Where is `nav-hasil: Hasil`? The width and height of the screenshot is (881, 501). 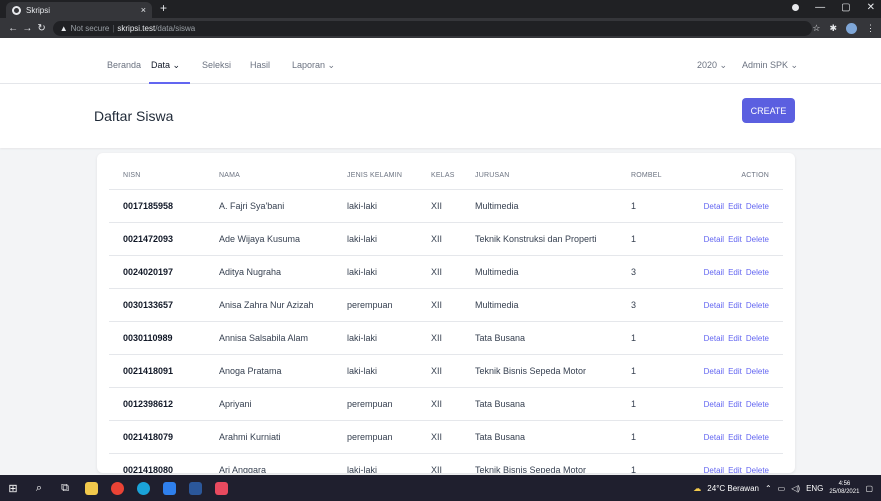
nav-hasil: Hasil is located at coordinates (260, 65).